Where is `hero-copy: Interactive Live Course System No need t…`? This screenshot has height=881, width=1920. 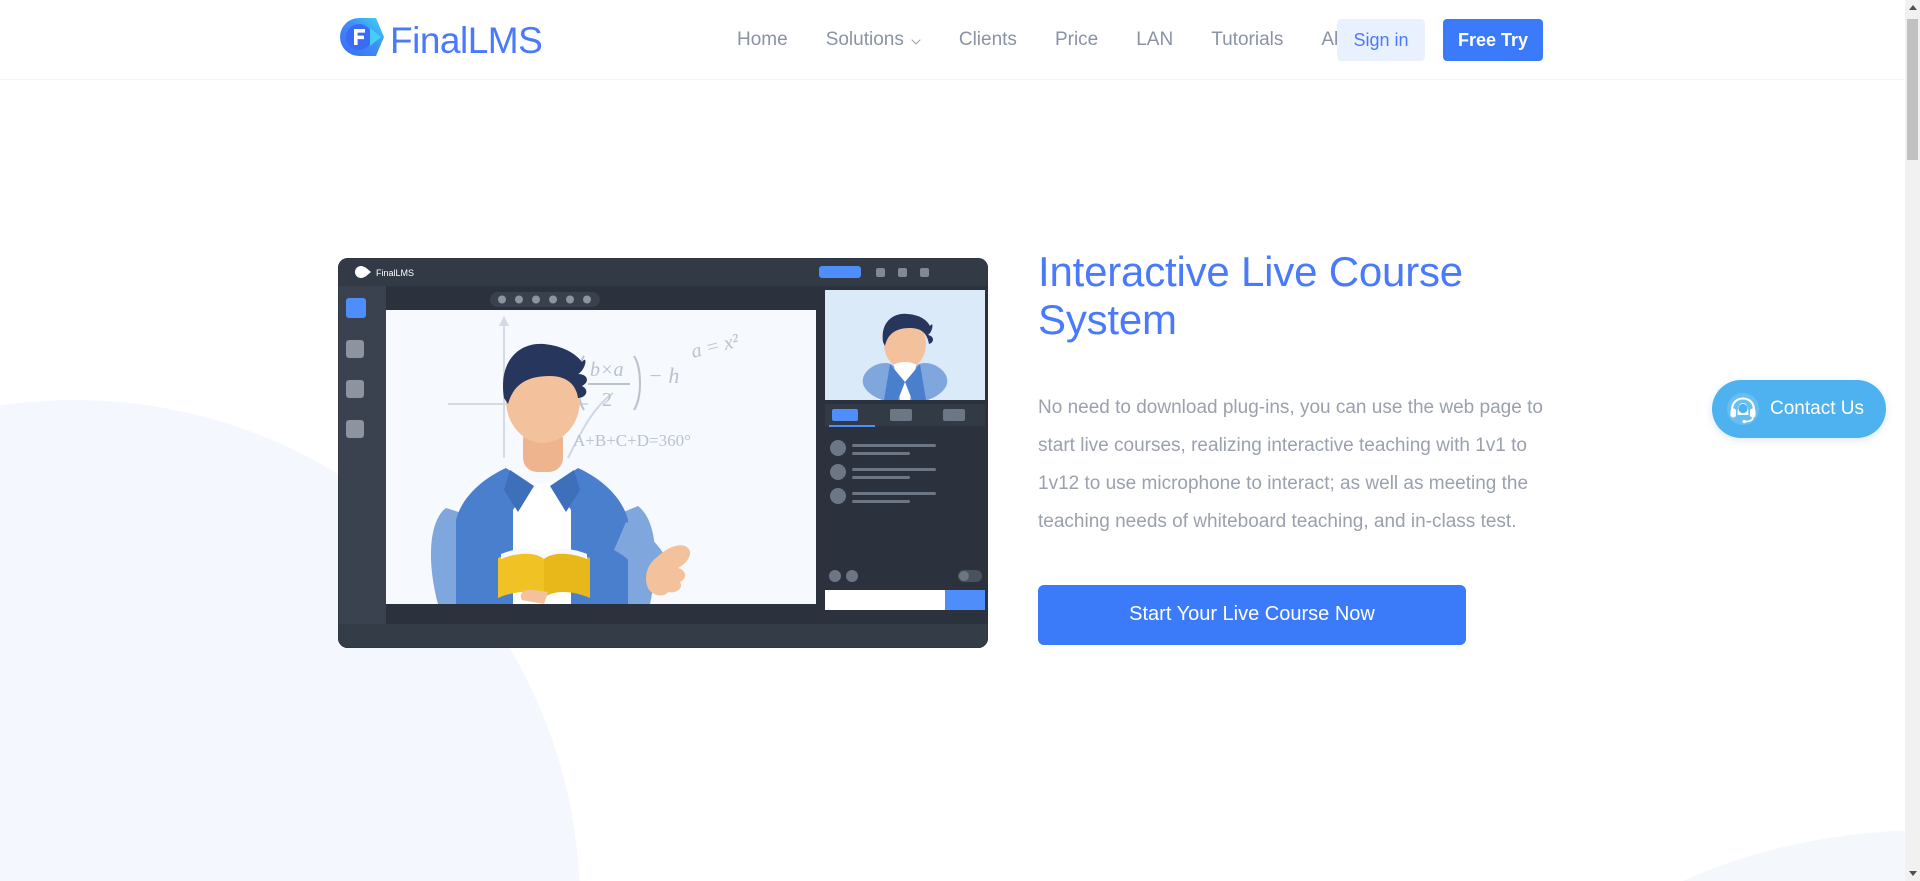 hero-copy: Interactive Live Course System No need t… is located at coordinates (1318, 446).